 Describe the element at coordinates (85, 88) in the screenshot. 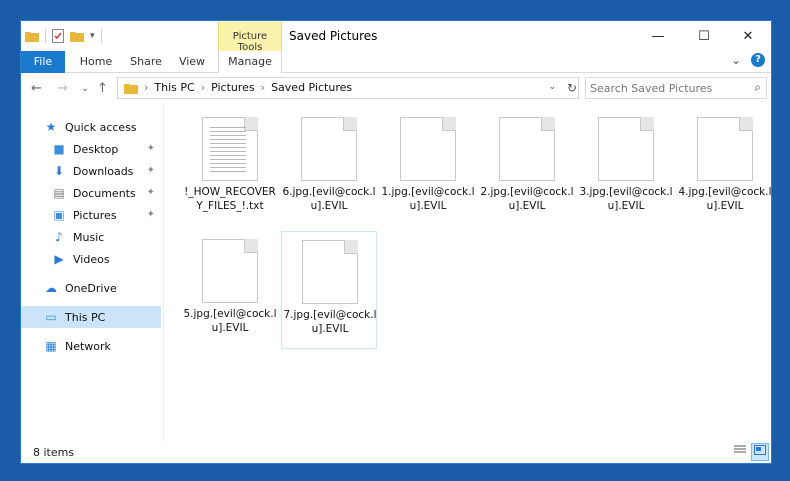

I see `recent-locations-button: ⌄` at that location.